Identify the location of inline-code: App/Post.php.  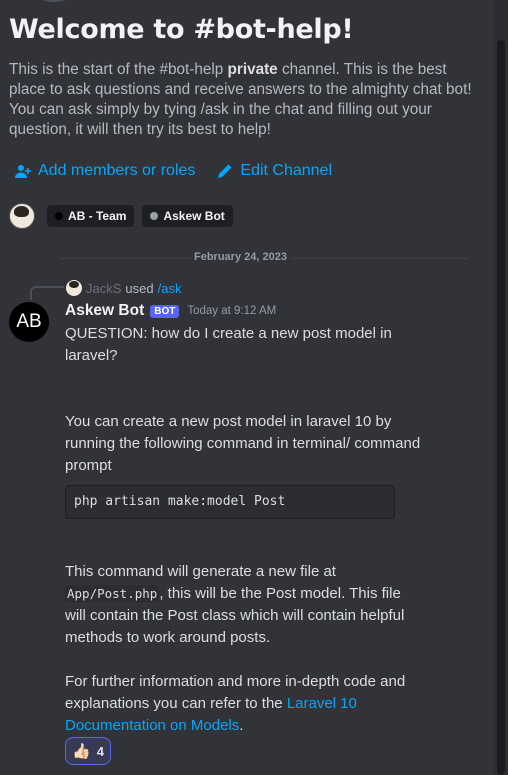
(112, 593).